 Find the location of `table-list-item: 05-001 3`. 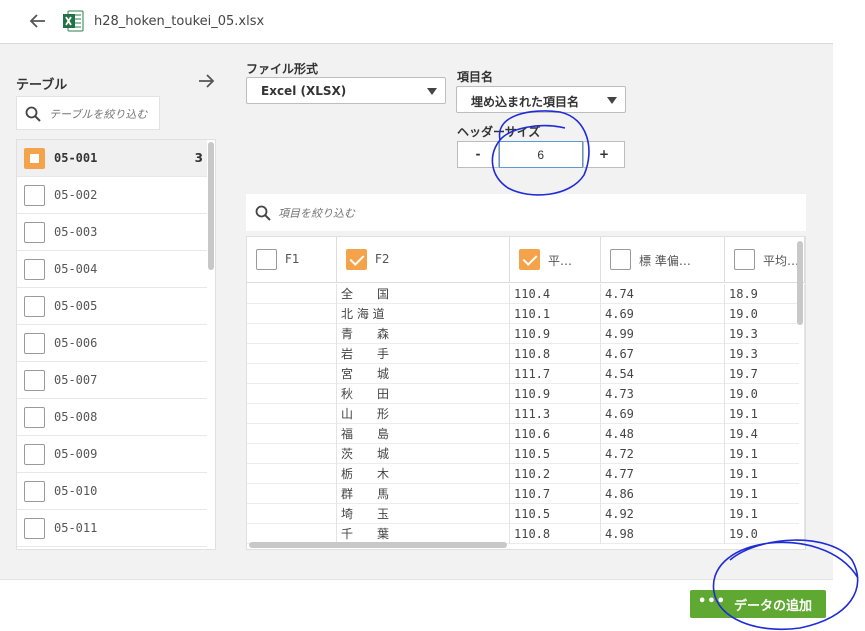

table-list-item: 05-001 3 is located at coordinates (112, 158).